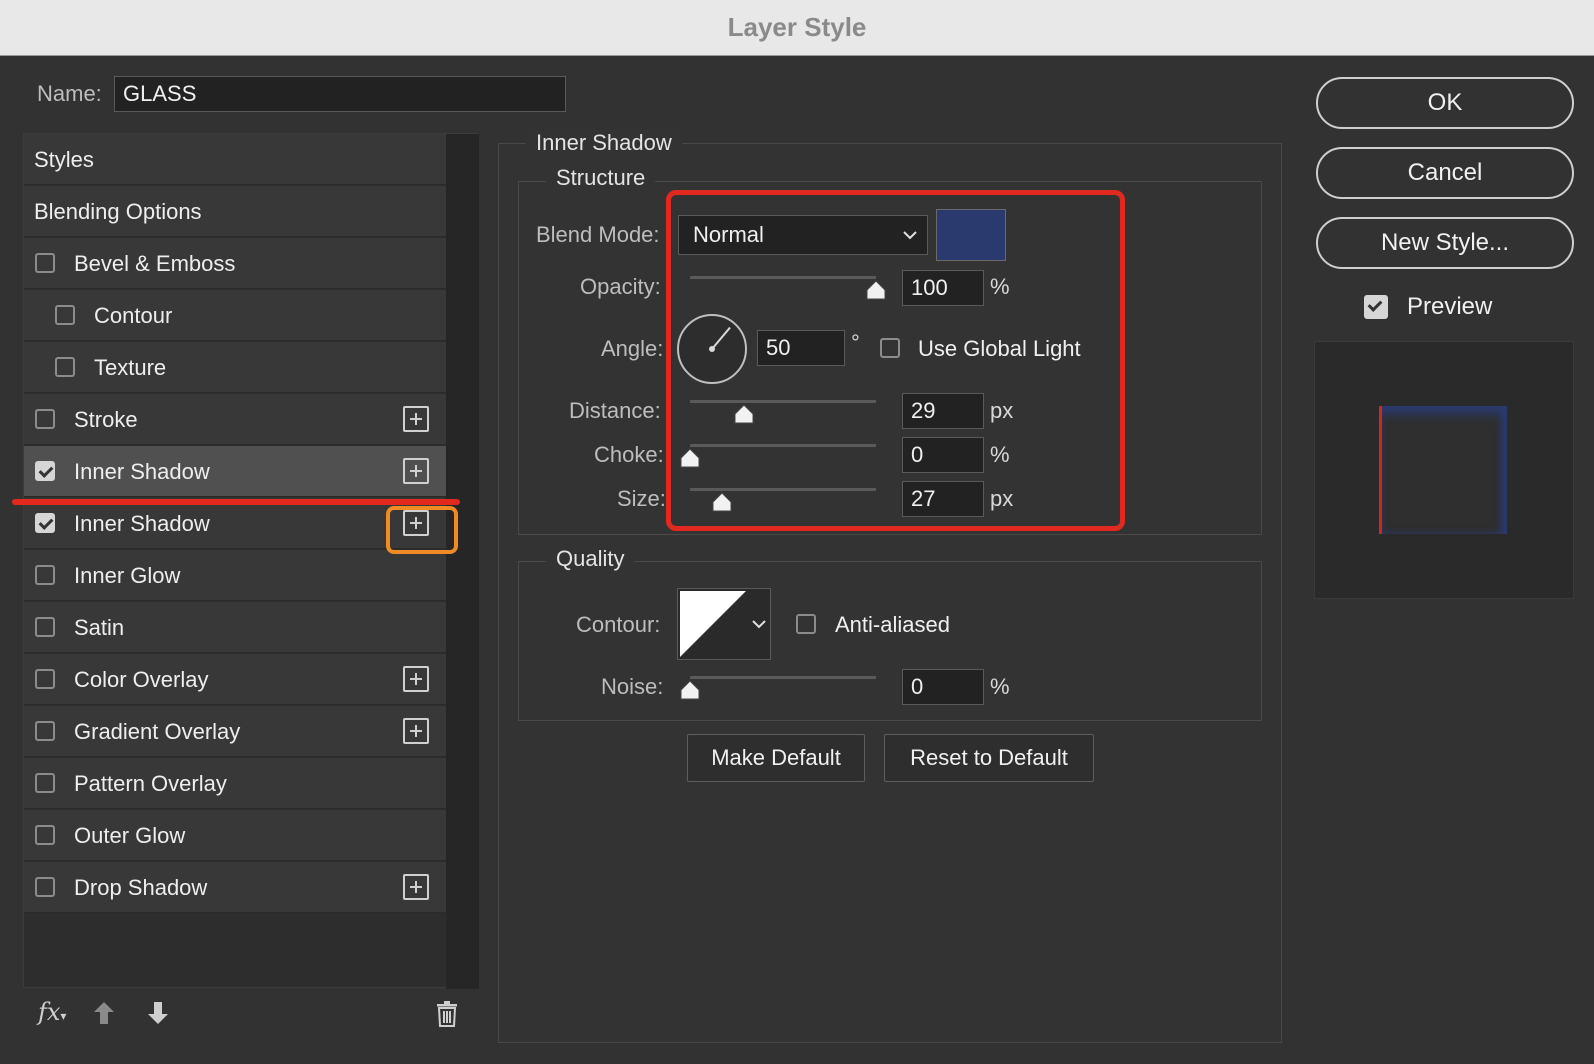  Describe the element at coordinates (106, 419) in the screenshot. I see `style-list-item-label: Stroke` at that location.